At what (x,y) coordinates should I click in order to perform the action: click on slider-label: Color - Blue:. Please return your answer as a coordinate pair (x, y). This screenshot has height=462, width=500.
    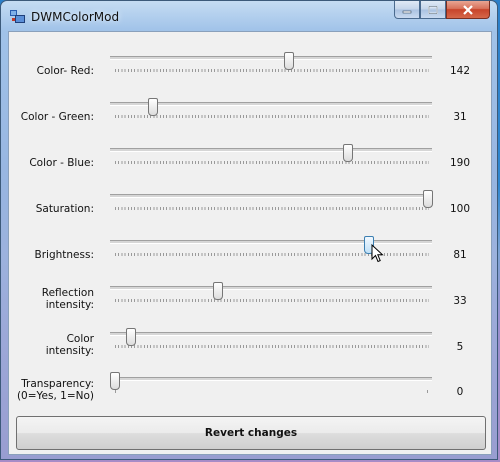
    Looking at the image, I should click on (61, 163).